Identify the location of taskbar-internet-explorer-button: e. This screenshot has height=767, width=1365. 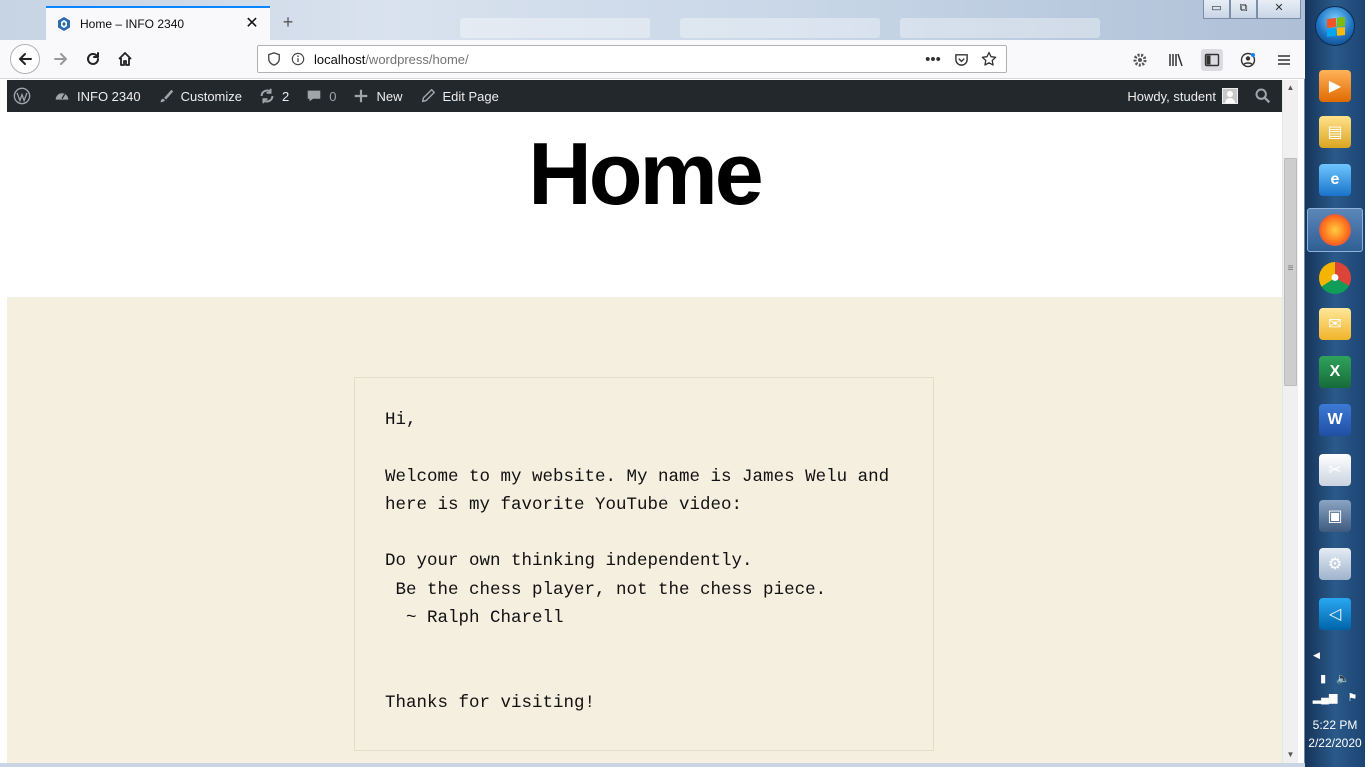
(1335, 180).